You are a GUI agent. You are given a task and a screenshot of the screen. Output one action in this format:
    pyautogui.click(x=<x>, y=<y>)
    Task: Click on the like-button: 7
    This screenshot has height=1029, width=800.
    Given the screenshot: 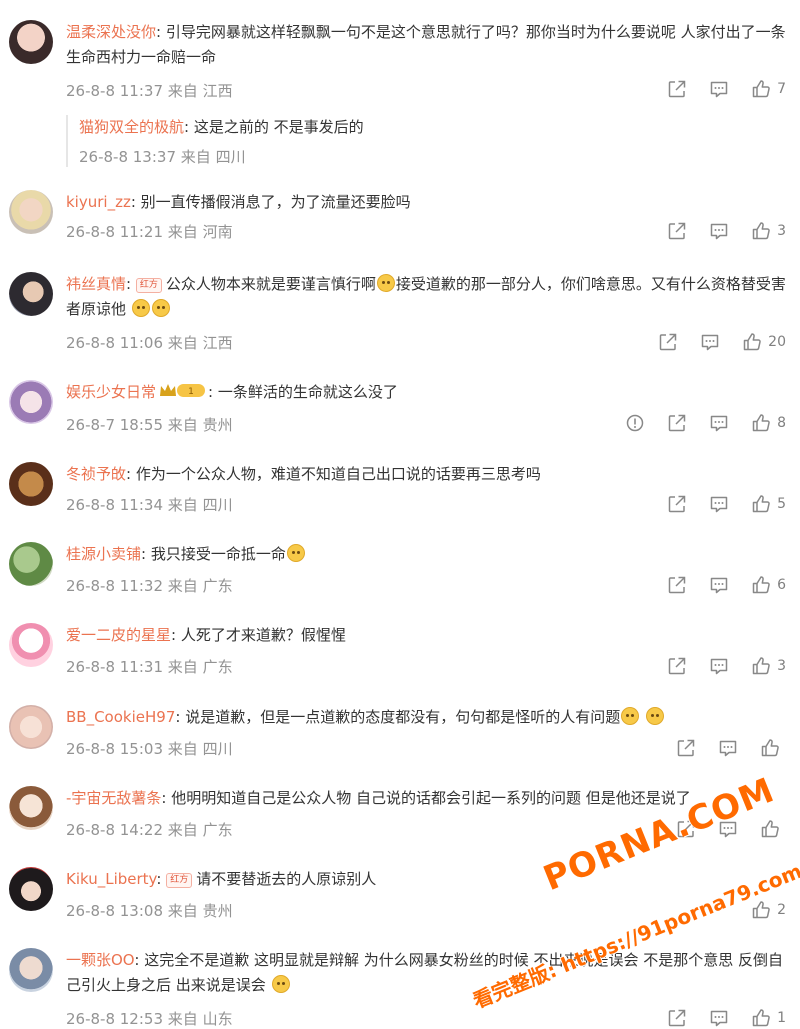 What is the action you would take?
    pyautogui.click(x=768, y=89)
    